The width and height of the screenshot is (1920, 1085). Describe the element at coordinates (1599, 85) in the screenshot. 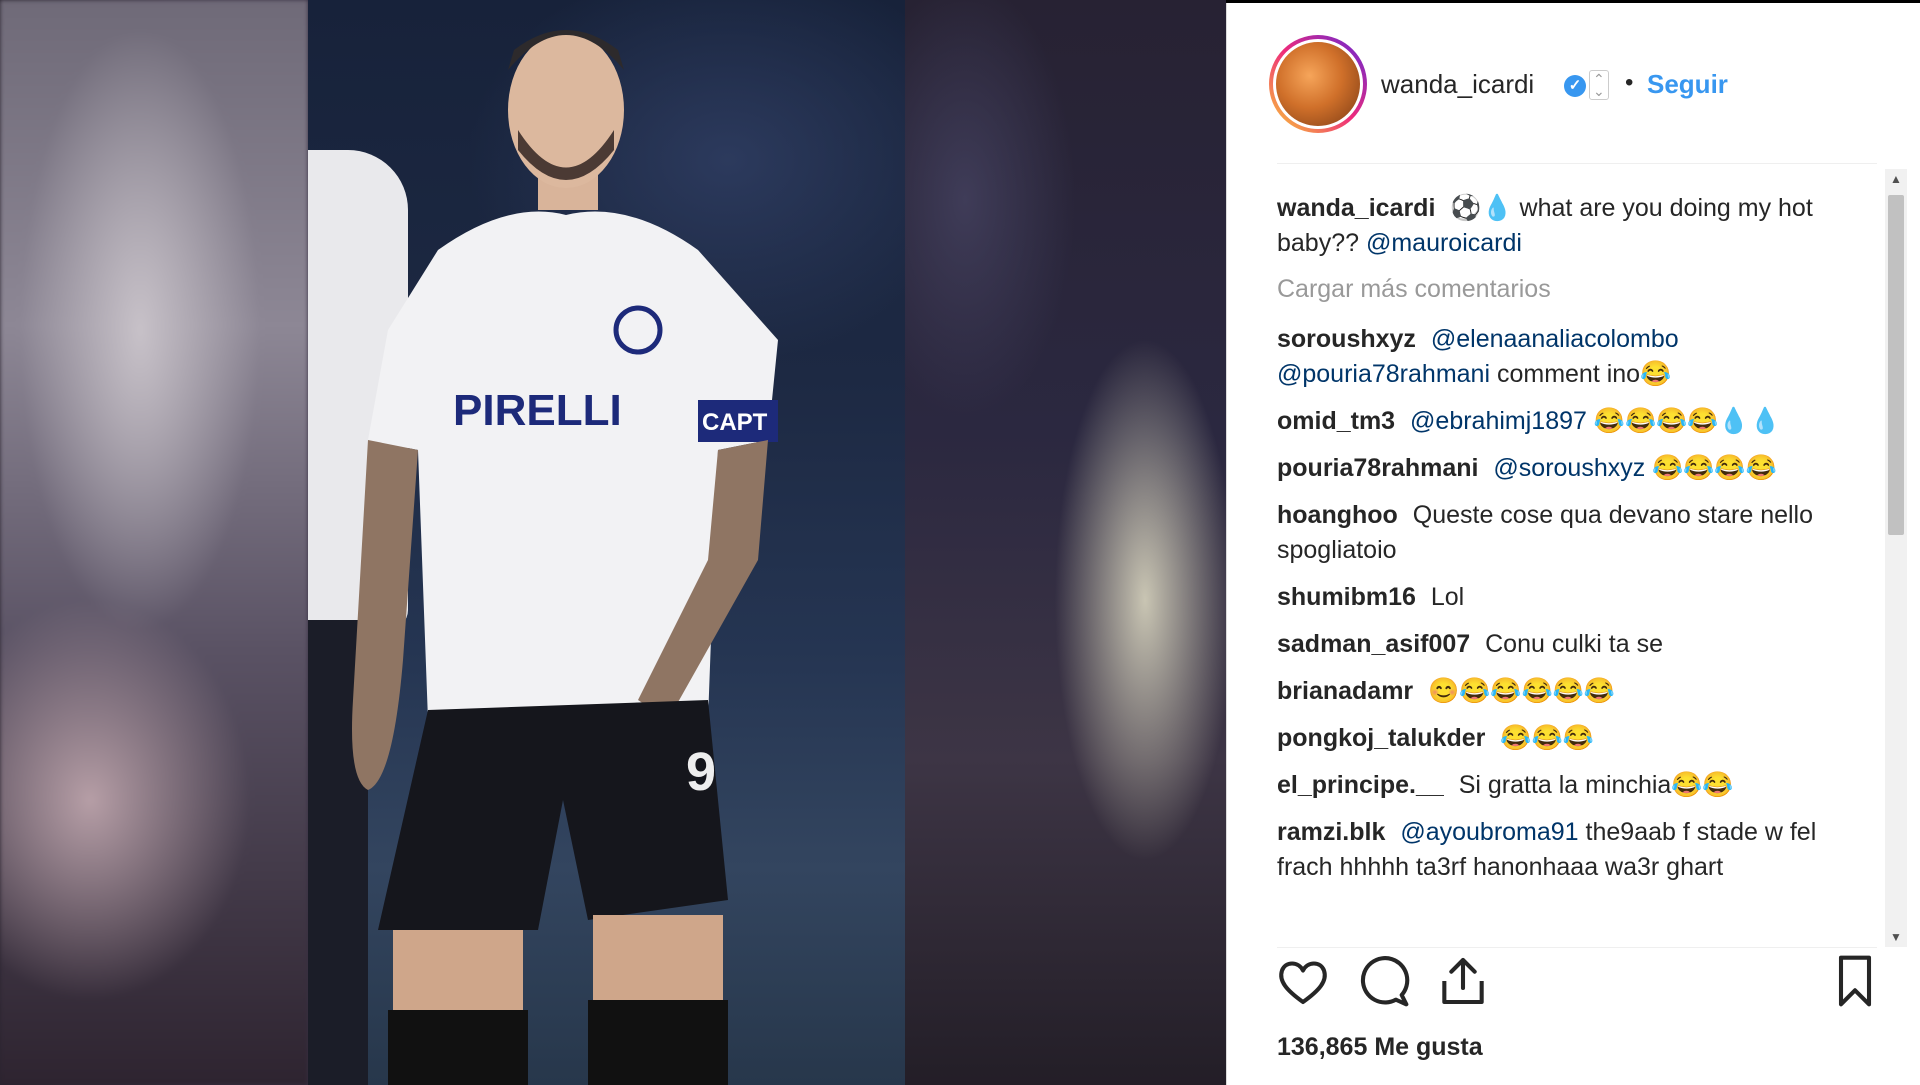

I see `caret-updown-icon: ⌃ ⌄` at that location.